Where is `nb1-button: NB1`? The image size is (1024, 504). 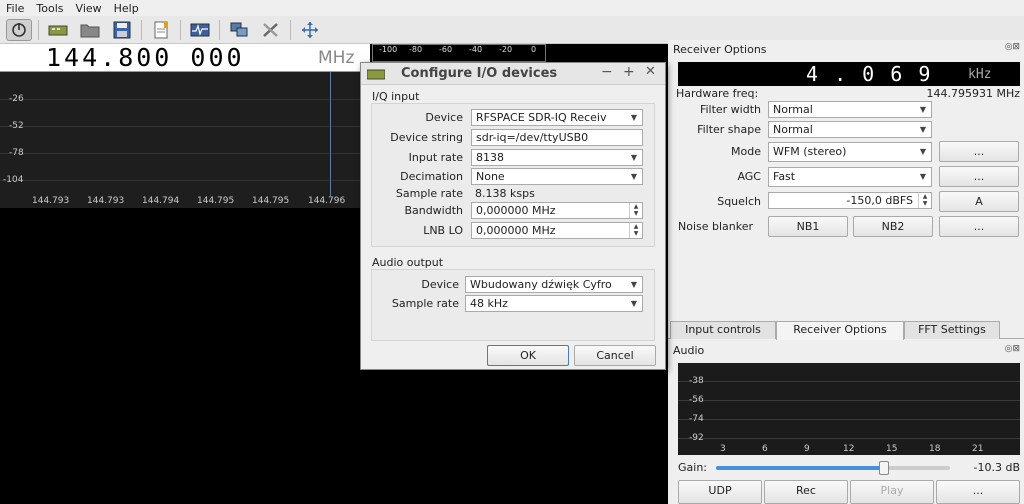 nb1-button: NB1 is located at coordinates (808, 226).